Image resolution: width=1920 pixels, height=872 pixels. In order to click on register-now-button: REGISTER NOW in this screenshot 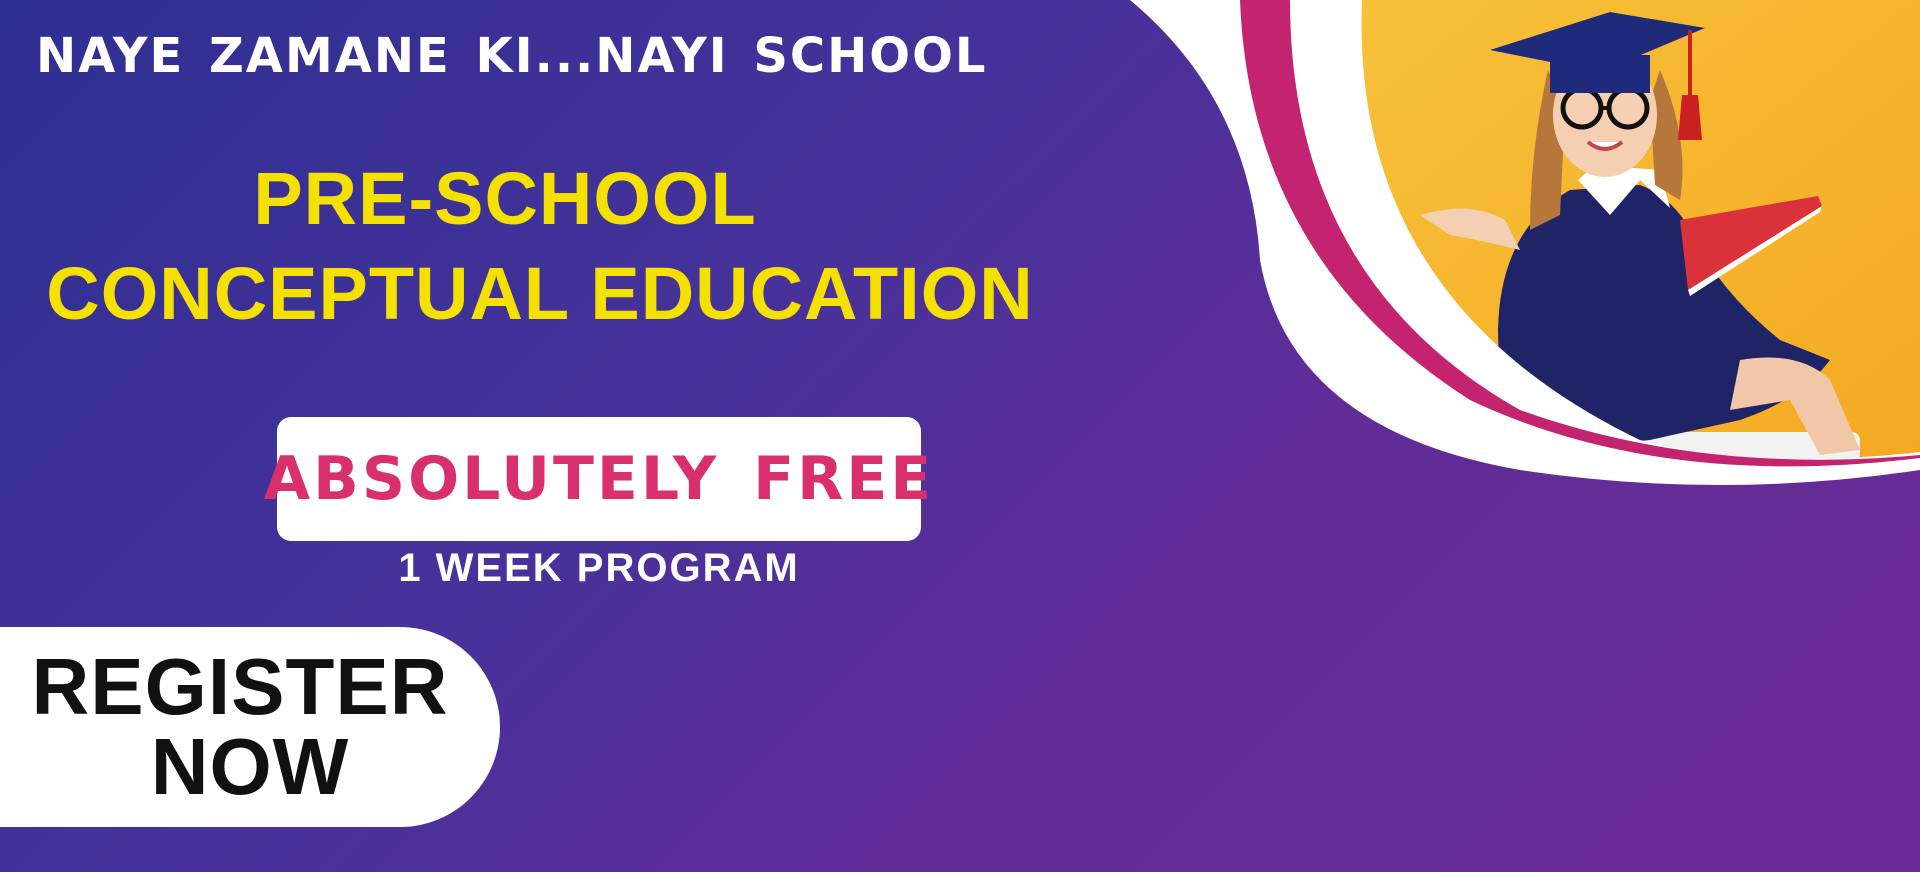, I will do `click(250, 727)`.